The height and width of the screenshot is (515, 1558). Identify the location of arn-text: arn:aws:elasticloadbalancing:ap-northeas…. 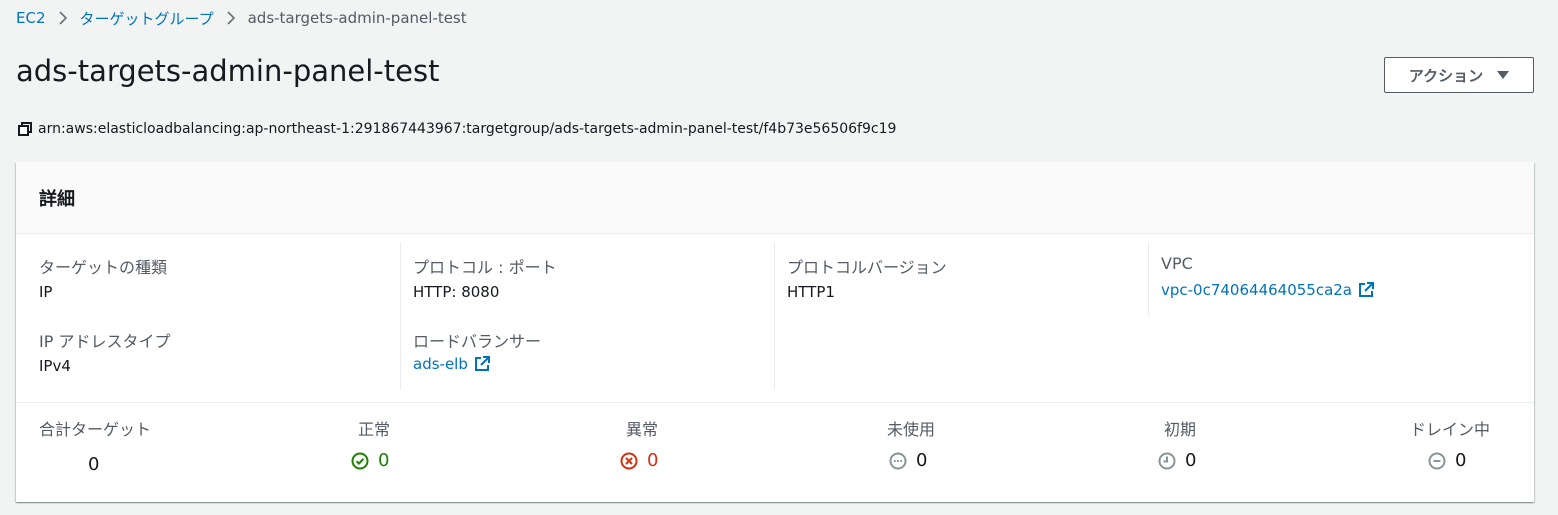
(467, 129).